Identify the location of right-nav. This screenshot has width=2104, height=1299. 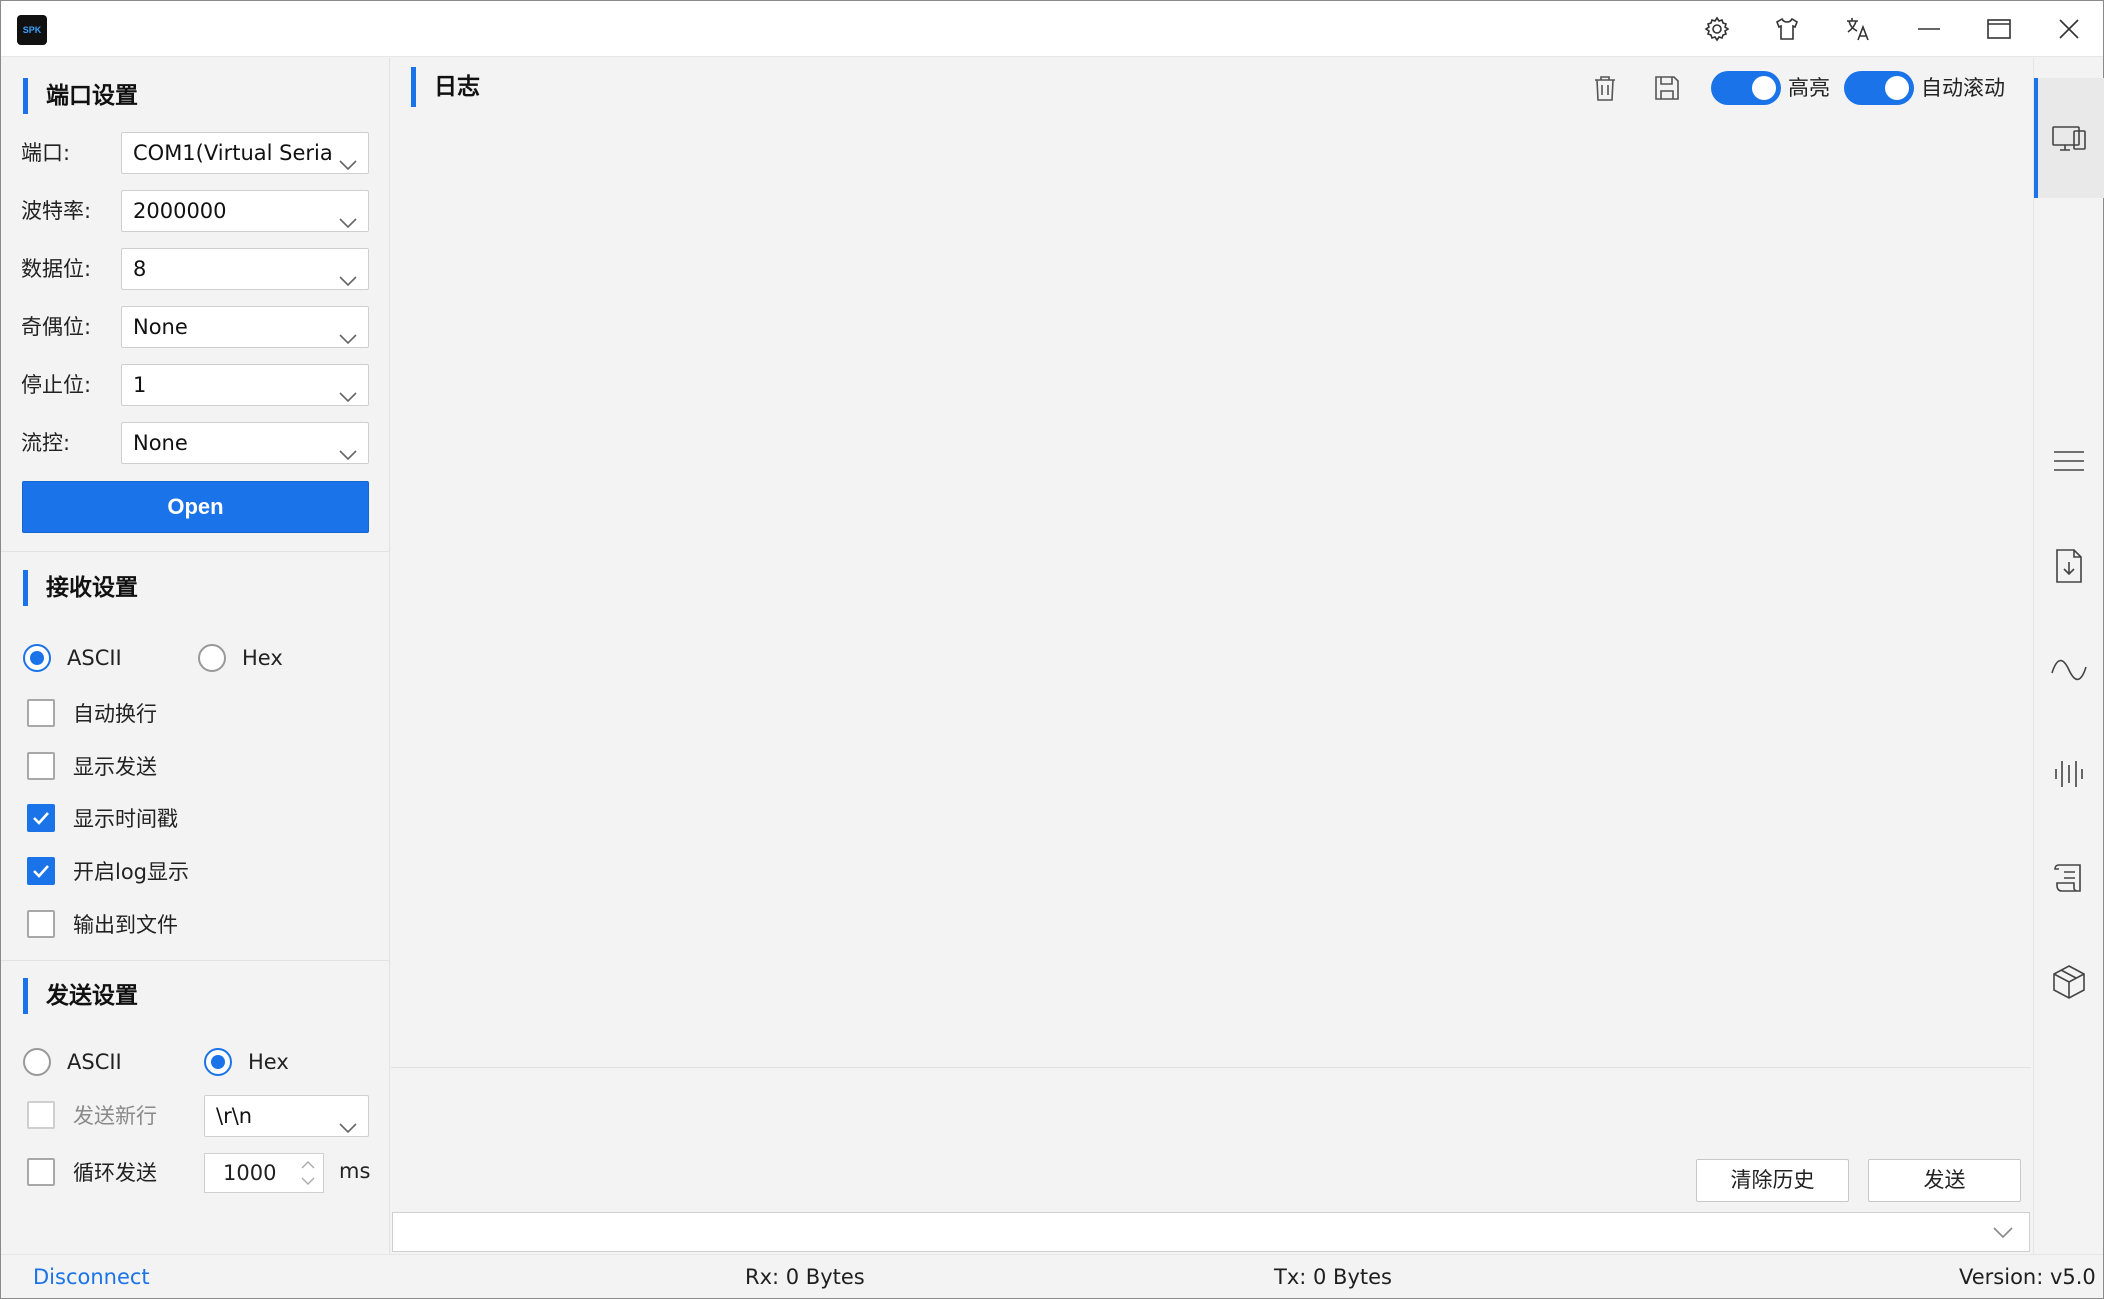
(2068, 656).